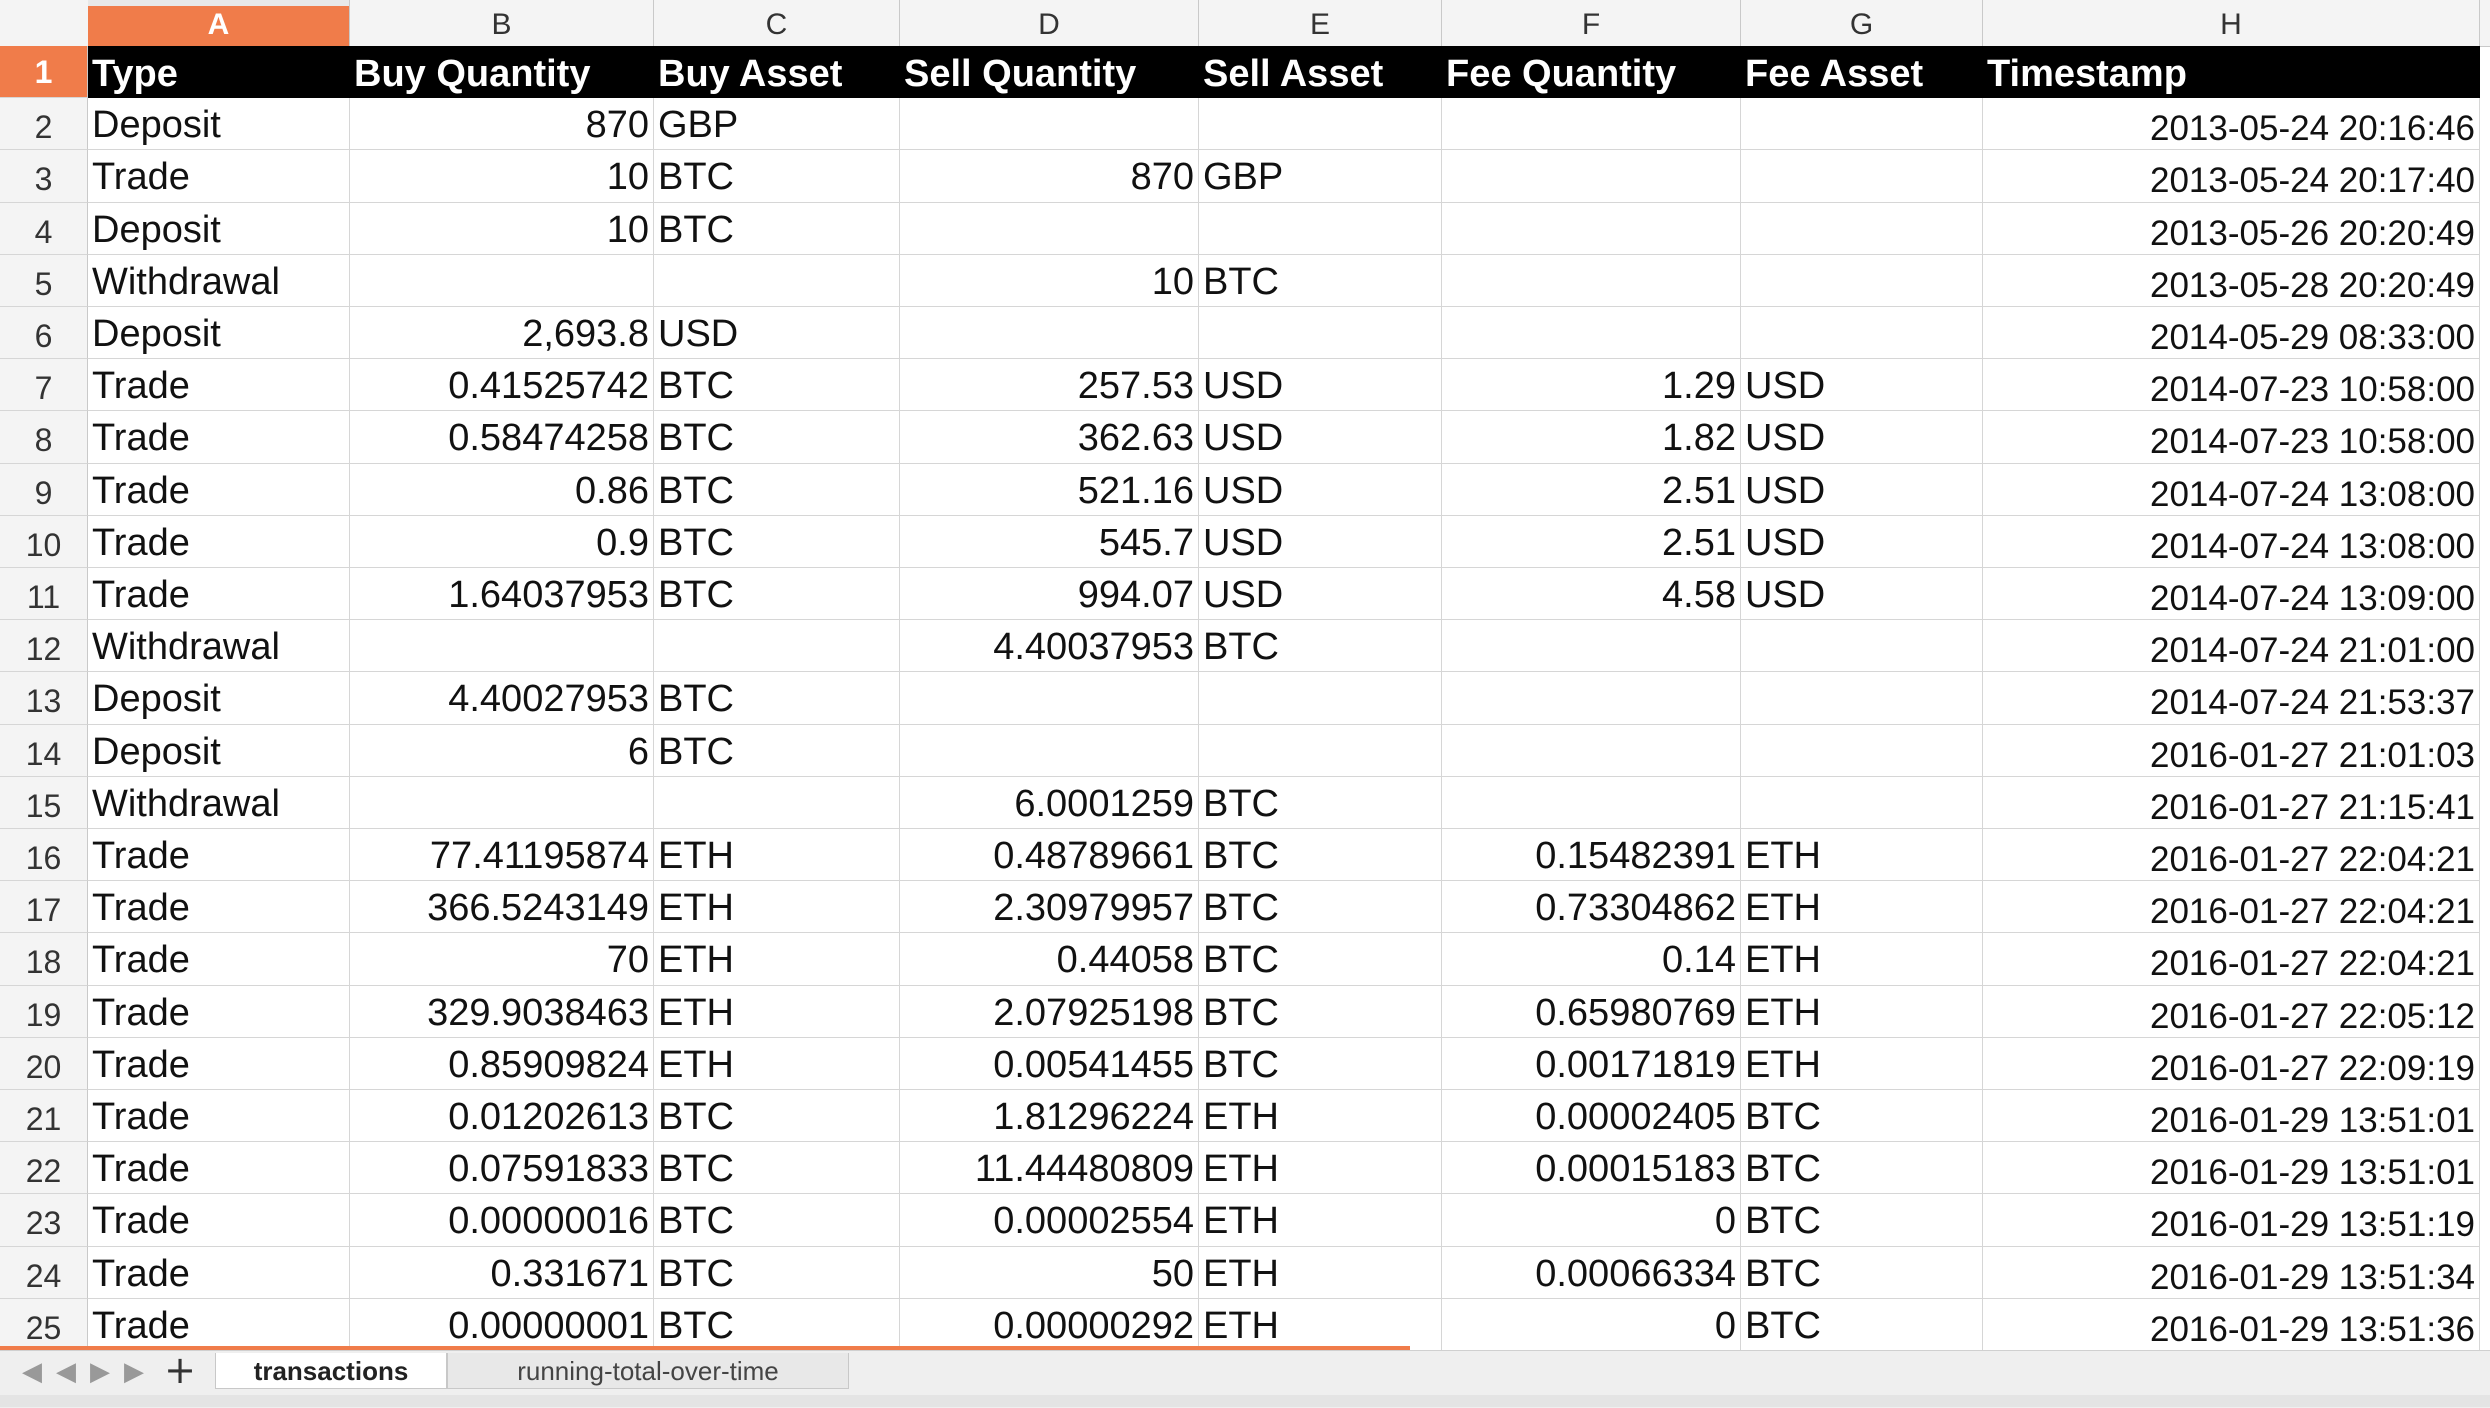 The width and height of the screenshot is (2490, 1408). Describe the element at coordinates (2231, 594) in the screenshot. I see `table-cell: 2014-07-24 13:09:00` at that location.